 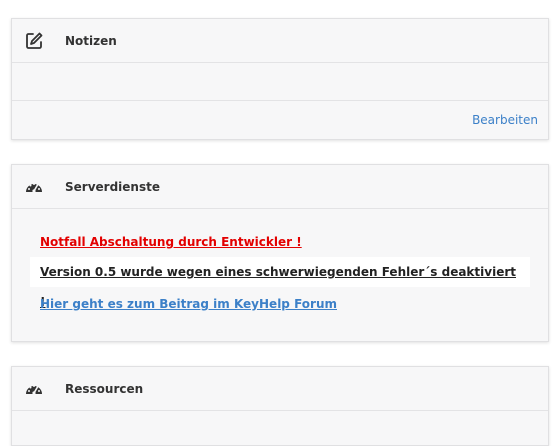 What do you see at coordinates (91, 40) in the screenshot?
I see `notes-panel-title: Notizen` at bounding box center [91, 40].